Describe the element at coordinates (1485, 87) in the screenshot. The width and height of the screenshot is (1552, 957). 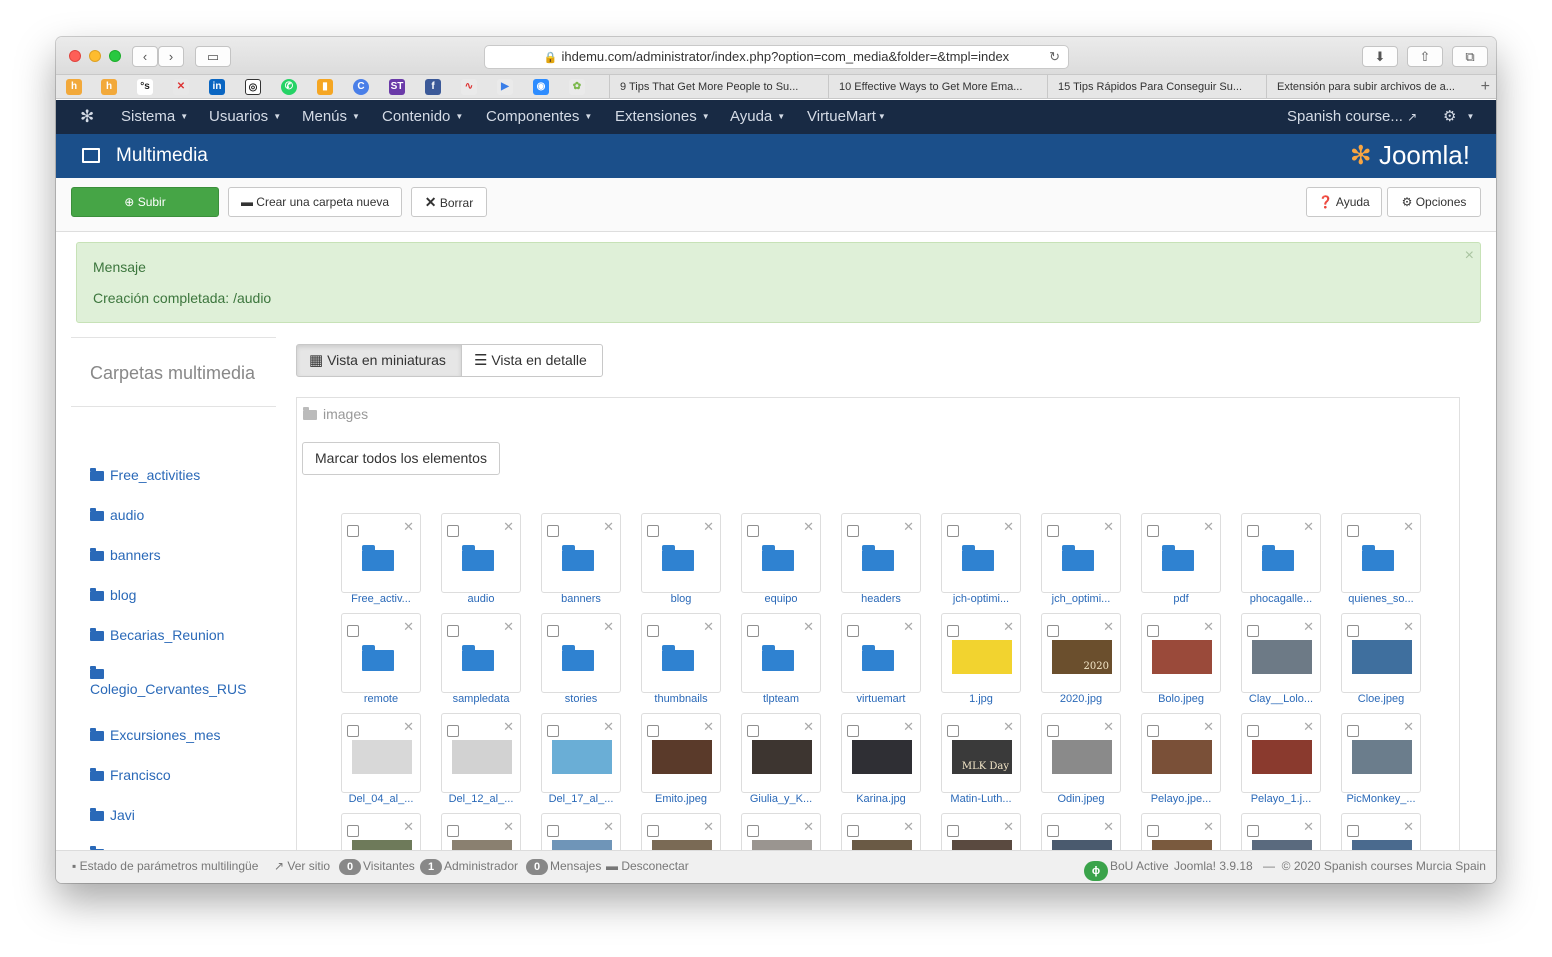
I see `new-tab-icon: +` at that location.